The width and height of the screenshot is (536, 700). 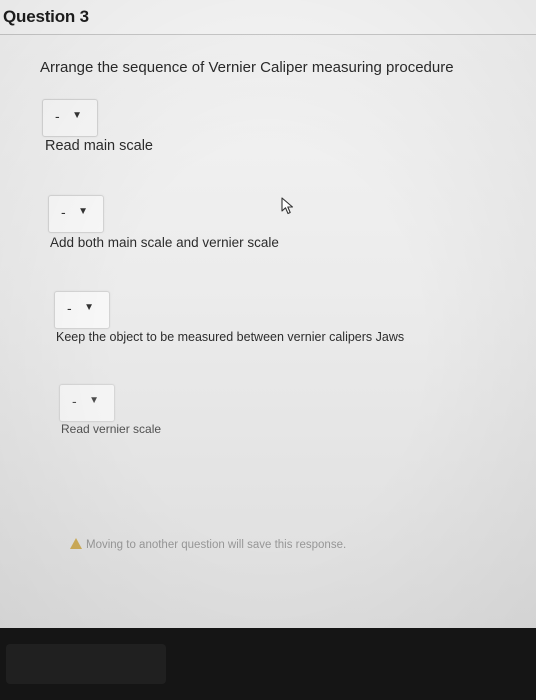 I want to click on sequence-item-label: Add both main scale and vernier scale, so click(x=164, y=242).